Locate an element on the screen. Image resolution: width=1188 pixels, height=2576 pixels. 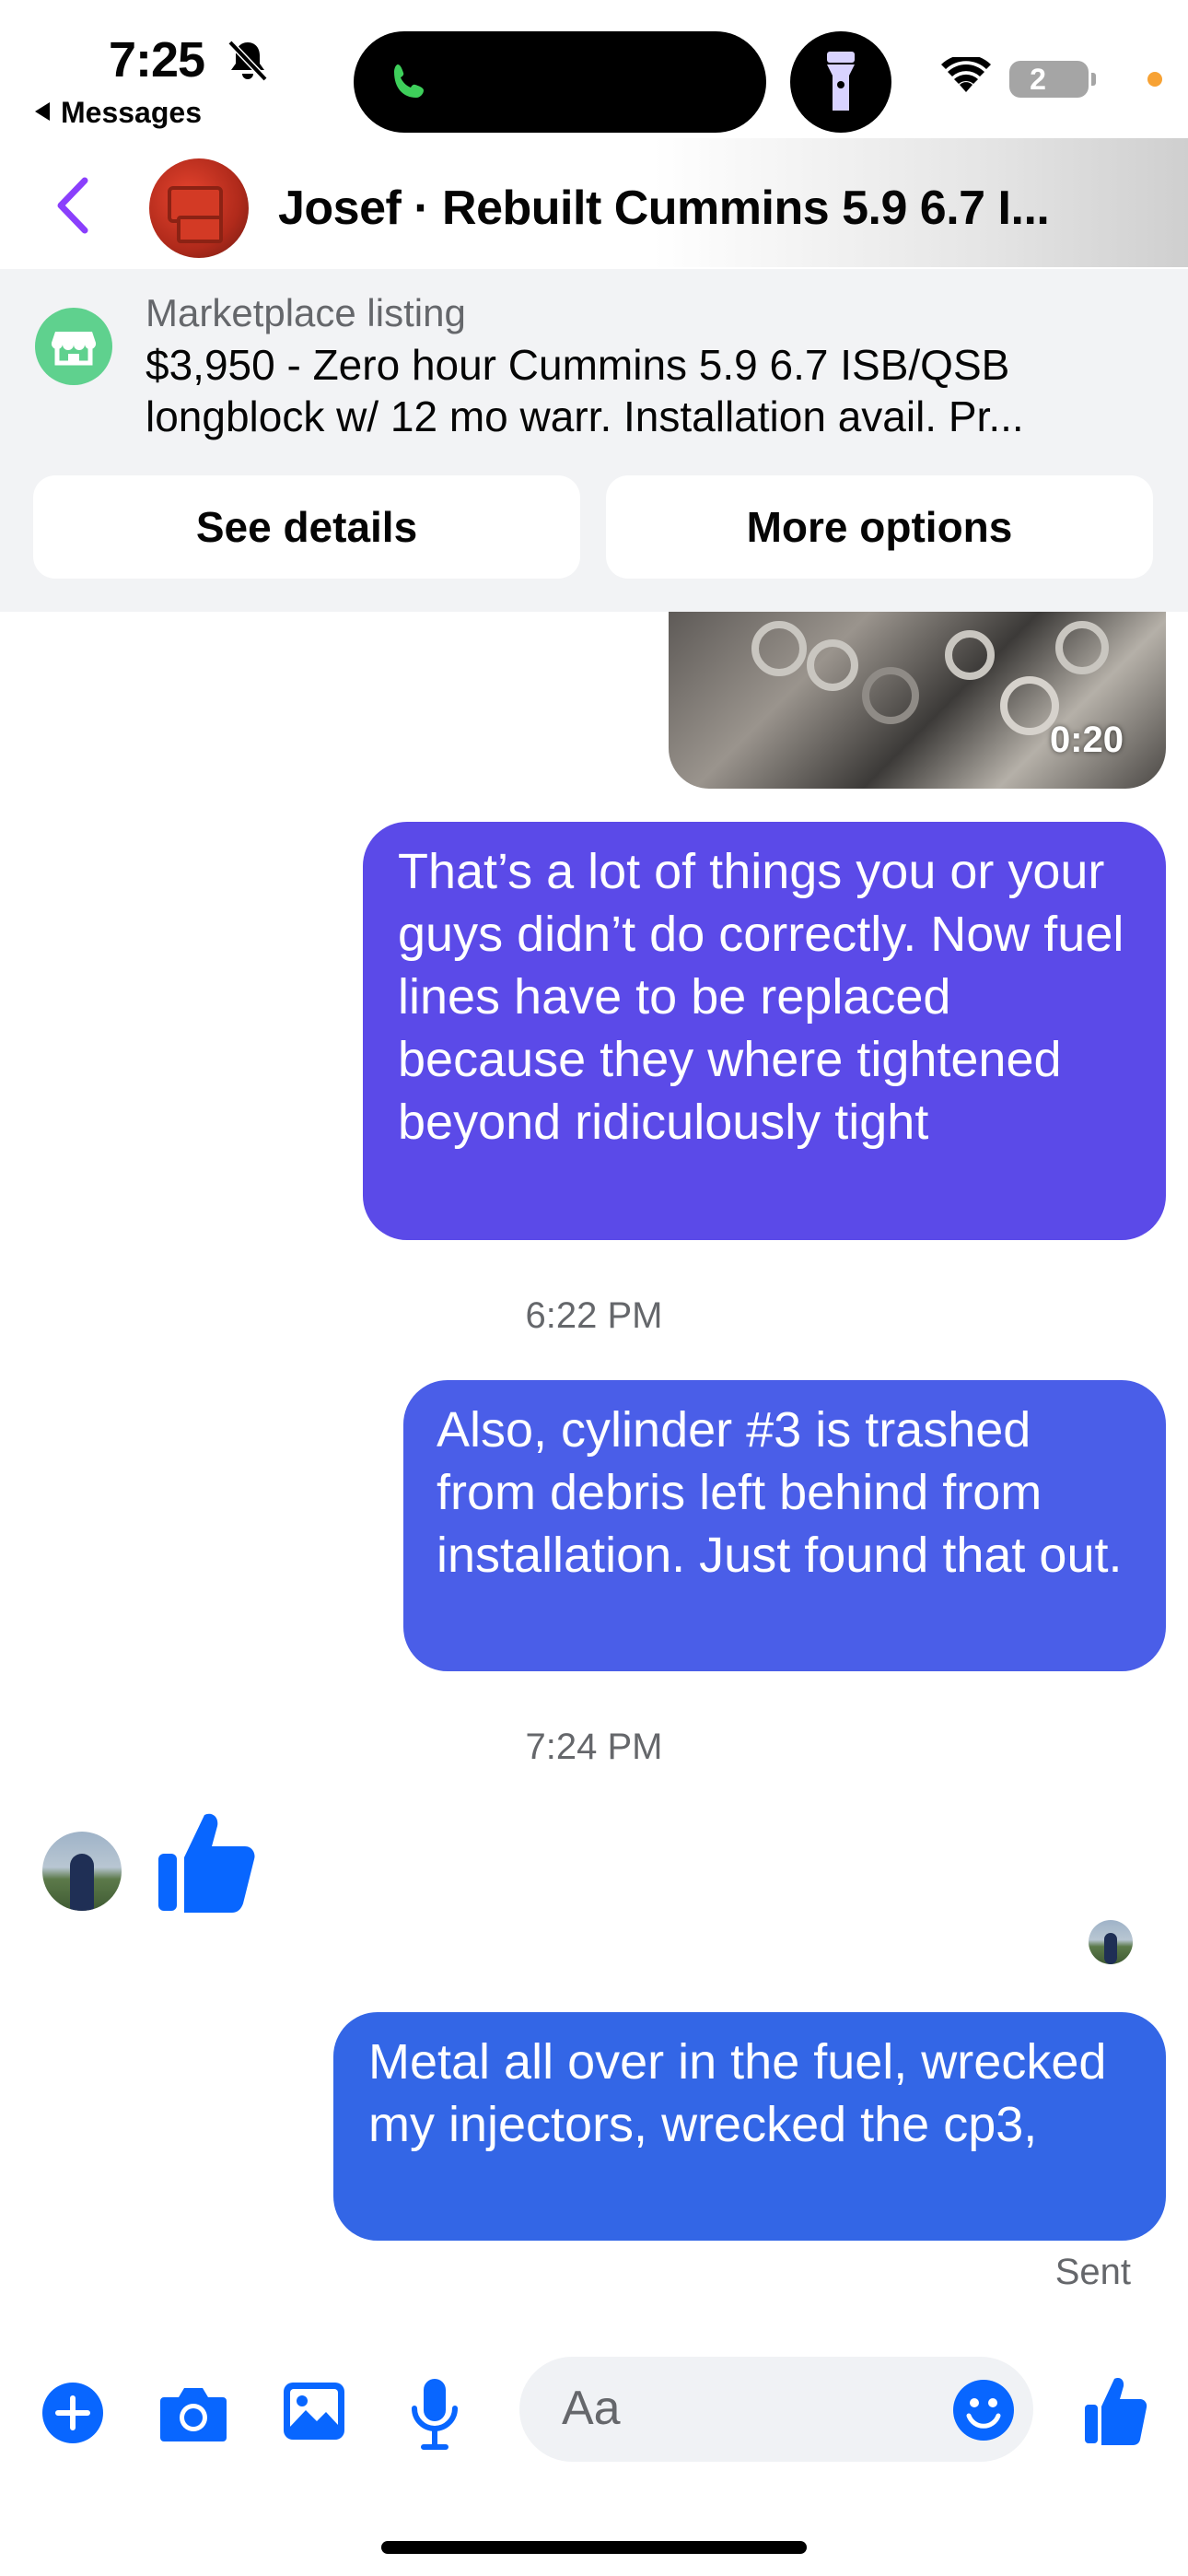
camera-icon is located at coordinates (193, 2413).